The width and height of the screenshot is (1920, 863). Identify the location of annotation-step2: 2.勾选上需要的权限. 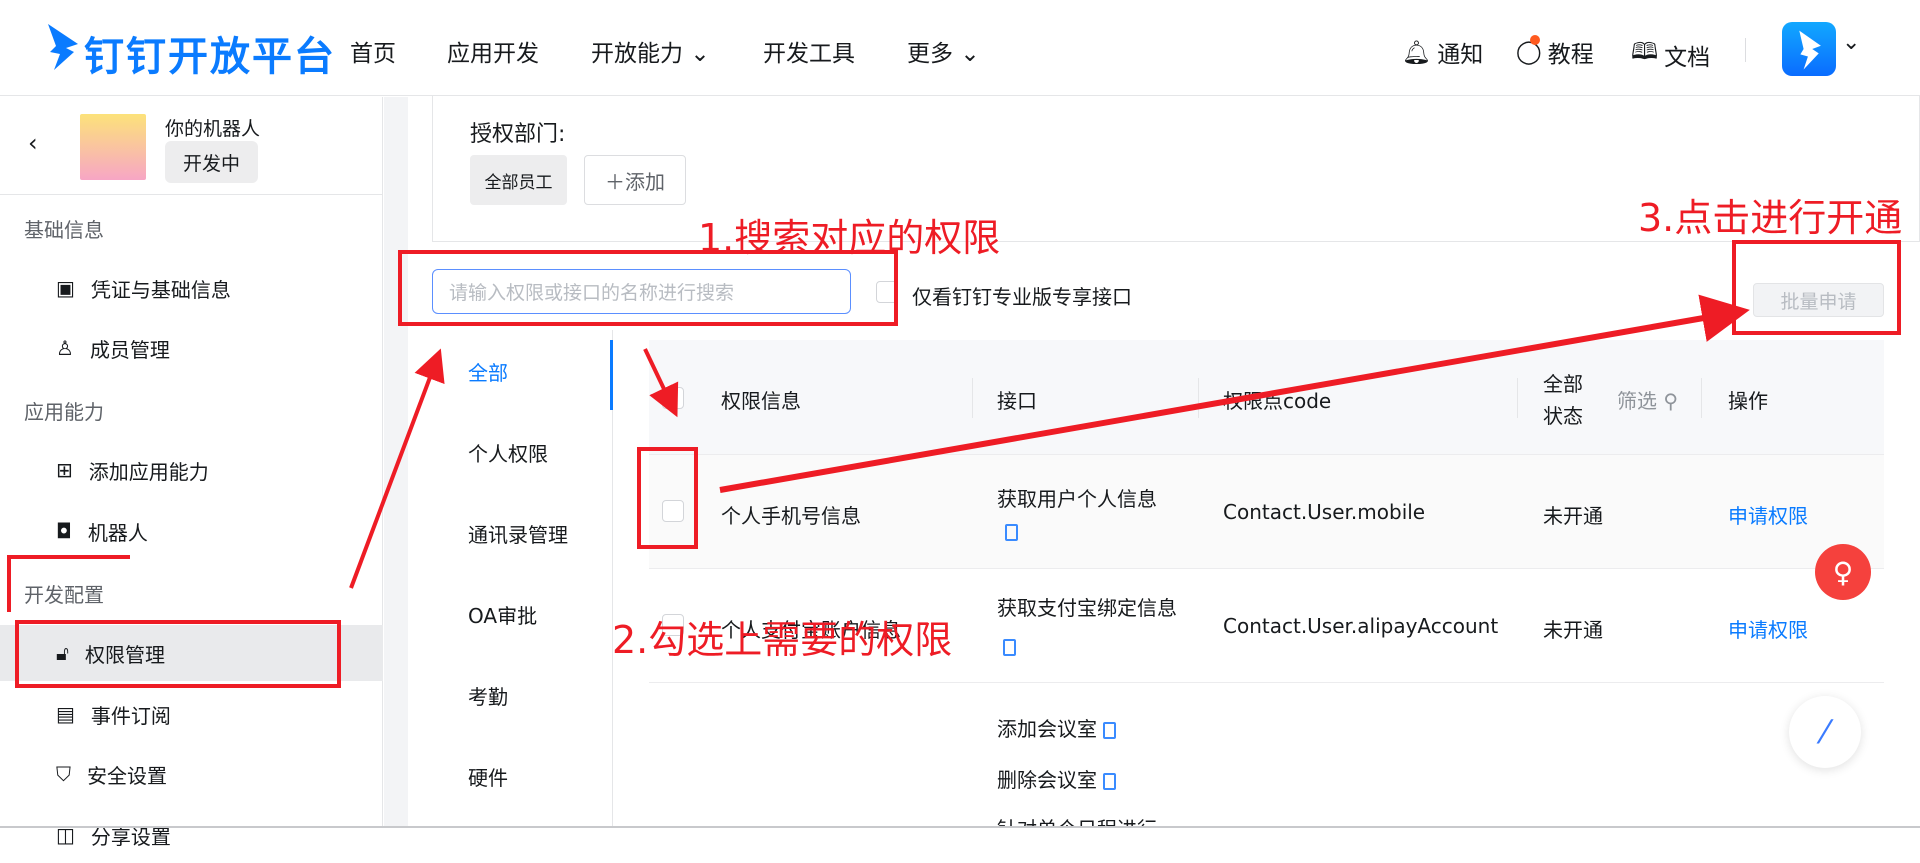
(782, 640).